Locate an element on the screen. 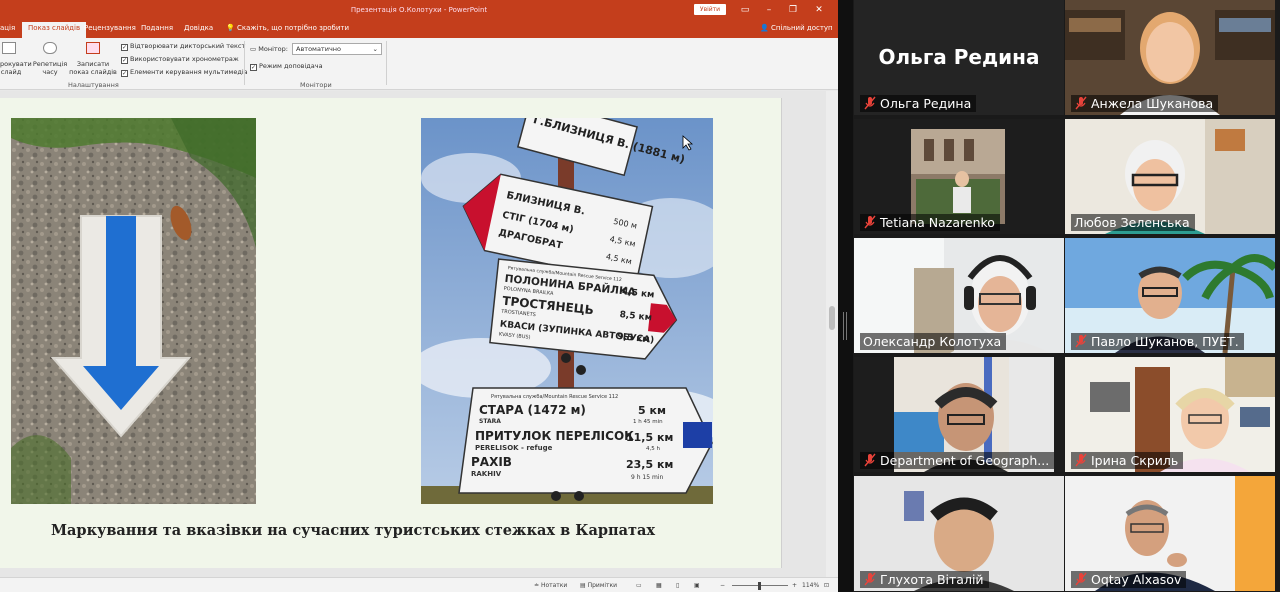  zoom-level: 114% is located at coordinates (810, 585).